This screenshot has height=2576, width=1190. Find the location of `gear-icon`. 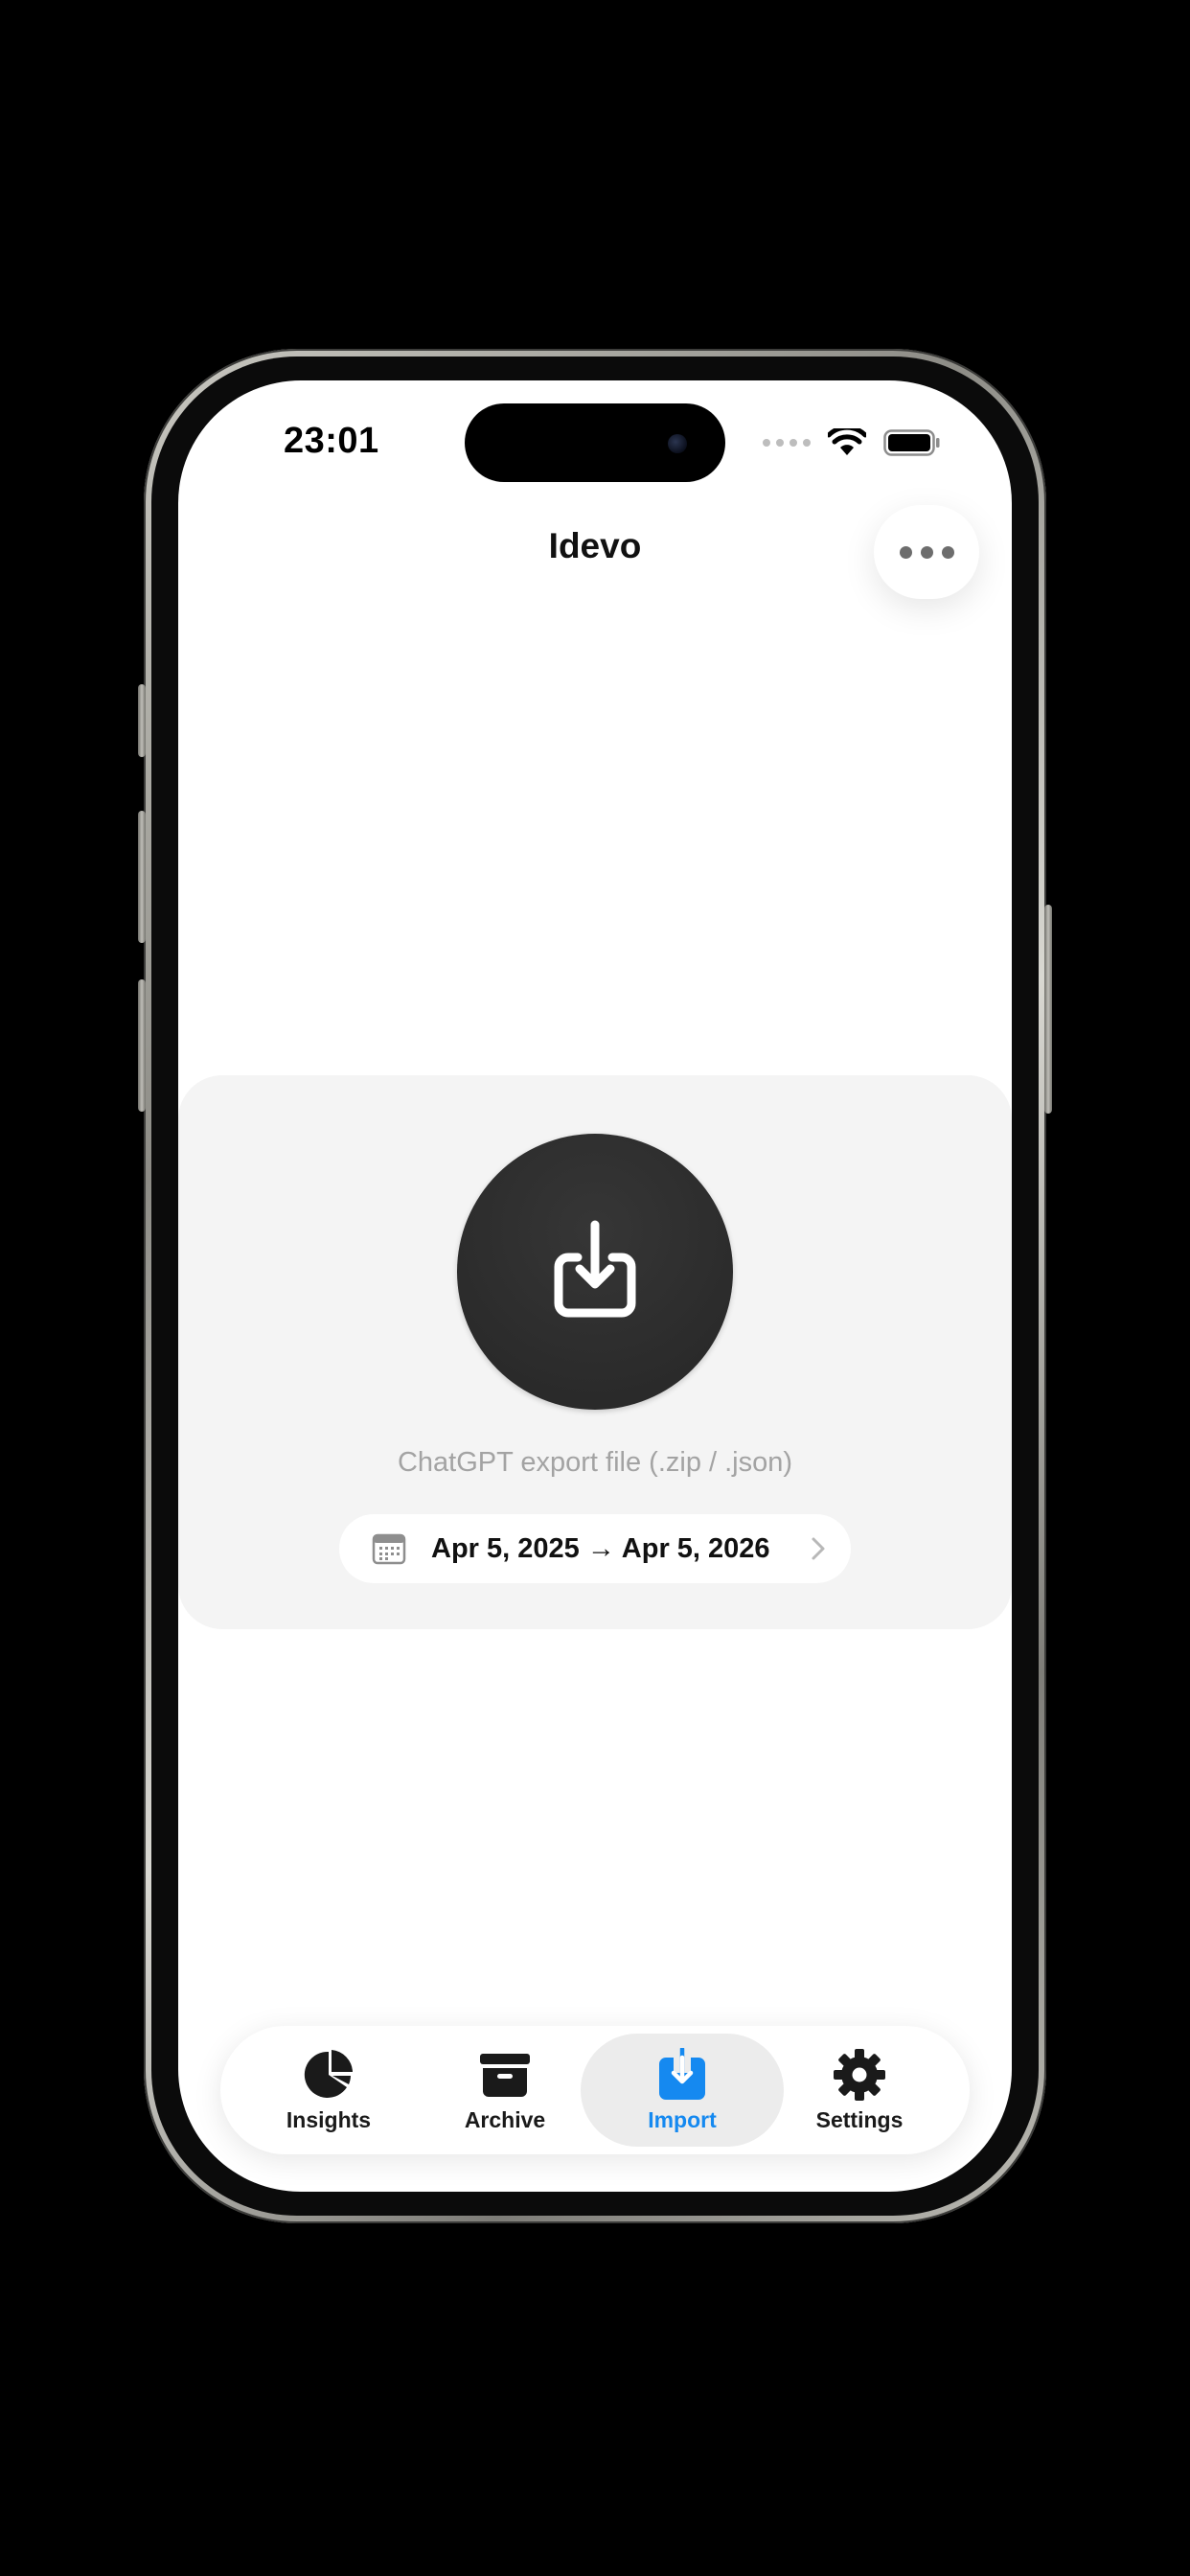

gear-icon is located at coordinates (859, 2074).